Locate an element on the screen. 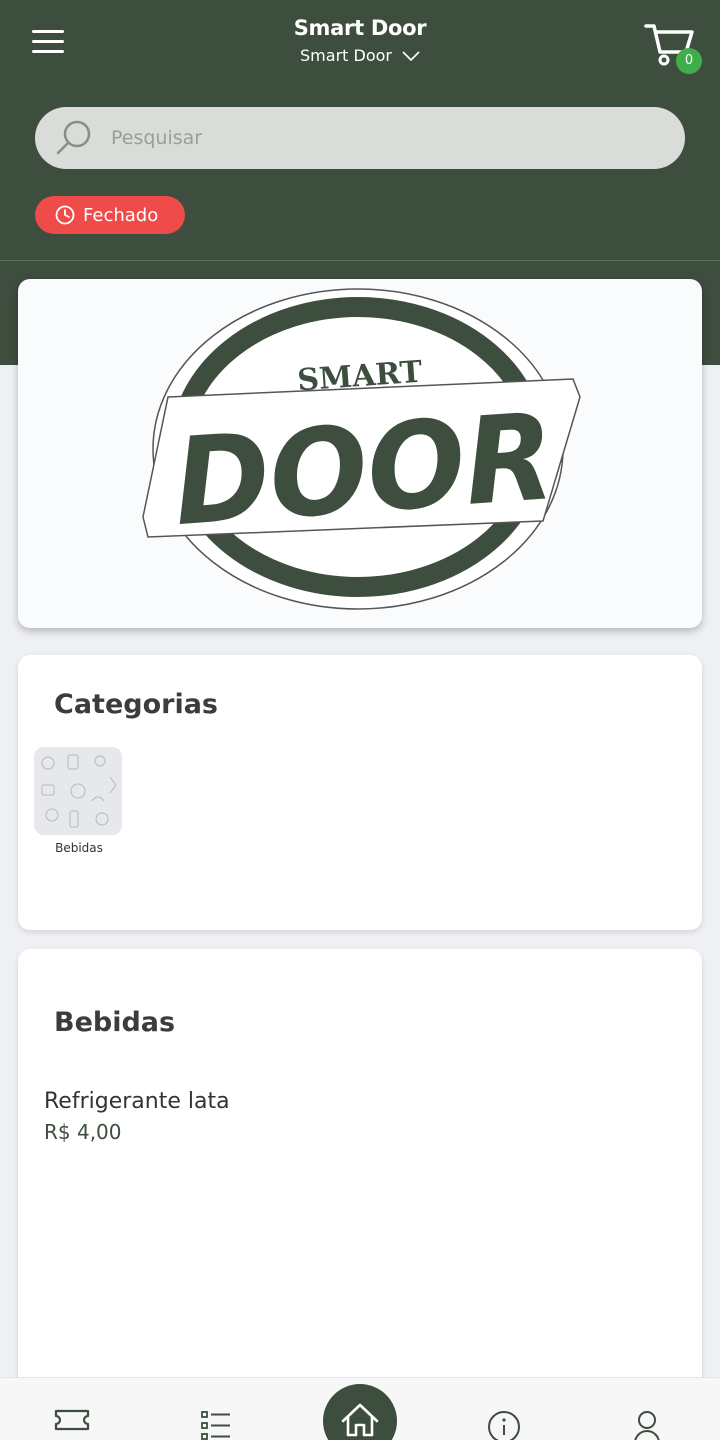 This screenshot has height=1440, width=720. nav-info is located at coordinates (504, 1425).